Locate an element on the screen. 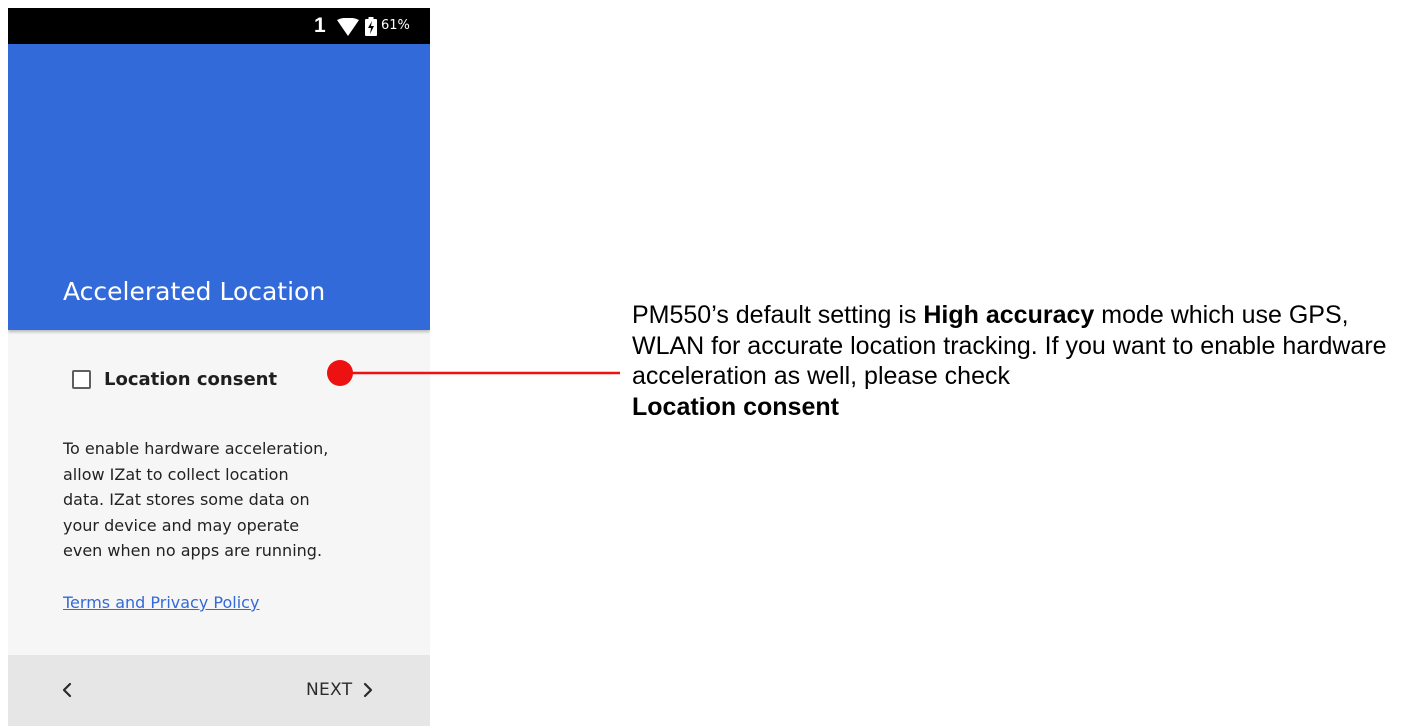 This screenshot has width=1411, height=726. next-label: NEXT is located at coordinates (329, 690).